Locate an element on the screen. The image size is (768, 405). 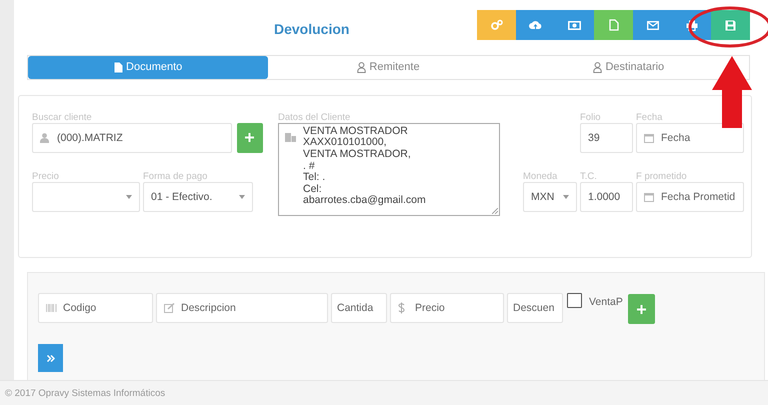
checkbox-label: VentaP is located at coordinates (606, 302).